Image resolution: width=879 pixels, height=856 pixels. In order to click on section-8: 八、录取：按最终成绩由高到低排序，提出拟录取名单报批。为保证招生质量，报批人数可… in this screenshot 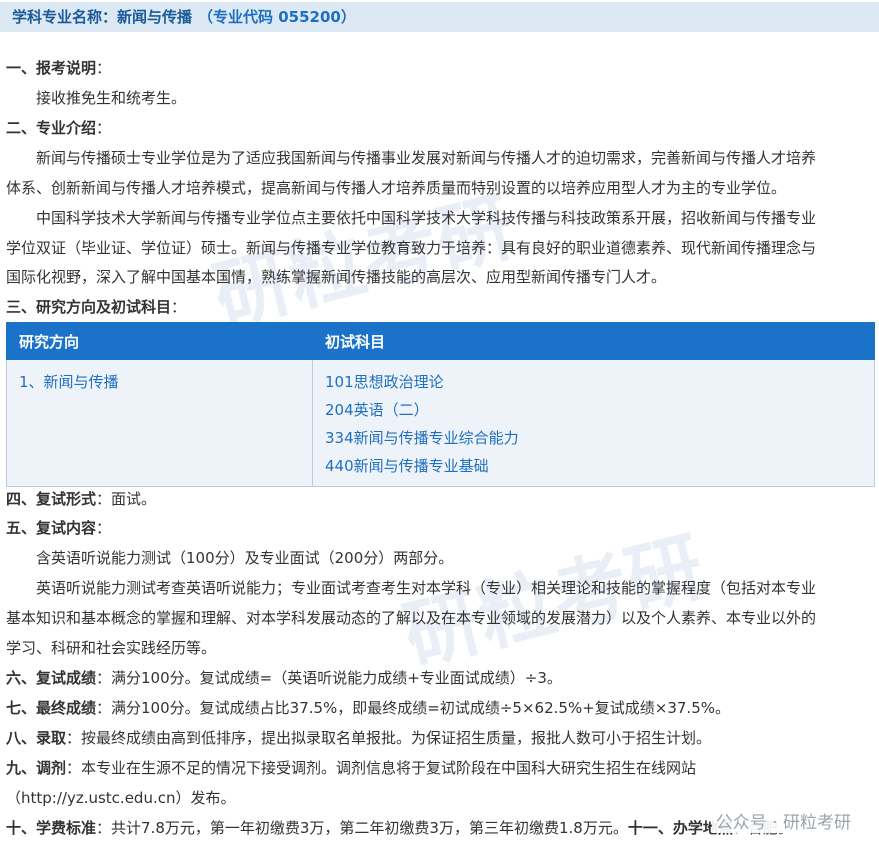, I will do `click(440, 738)`.